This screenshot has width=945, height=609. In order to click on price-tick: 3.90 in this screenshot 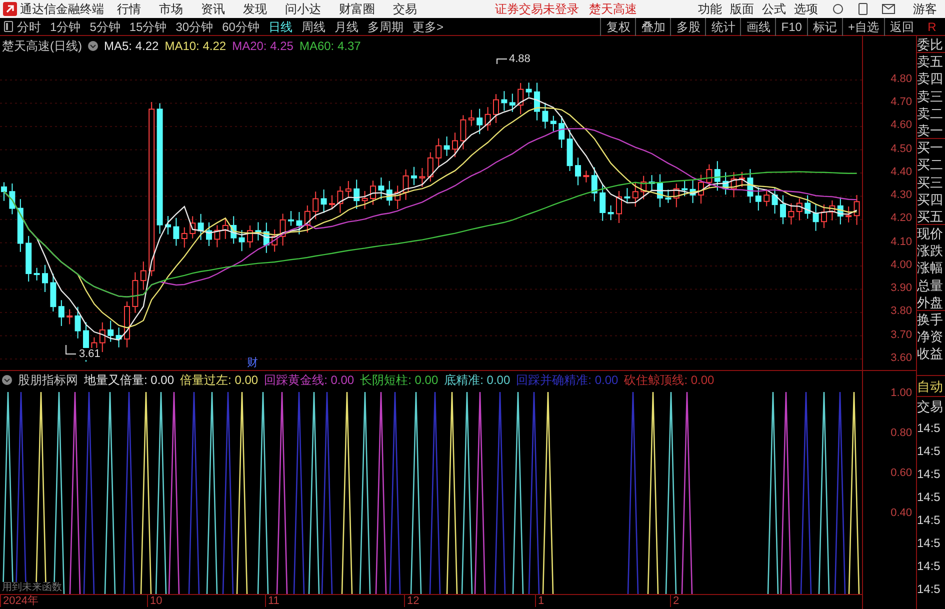, I will do `click(901, 288)`.